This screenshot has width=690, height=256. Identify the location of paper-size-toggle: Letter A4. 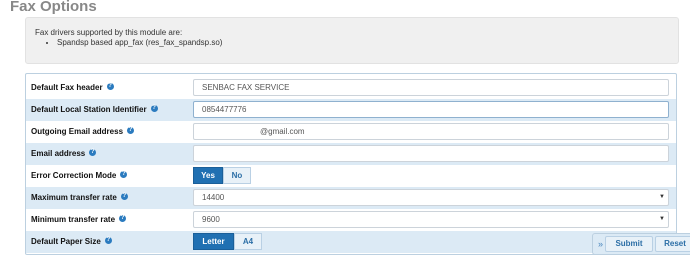
(227, 241).